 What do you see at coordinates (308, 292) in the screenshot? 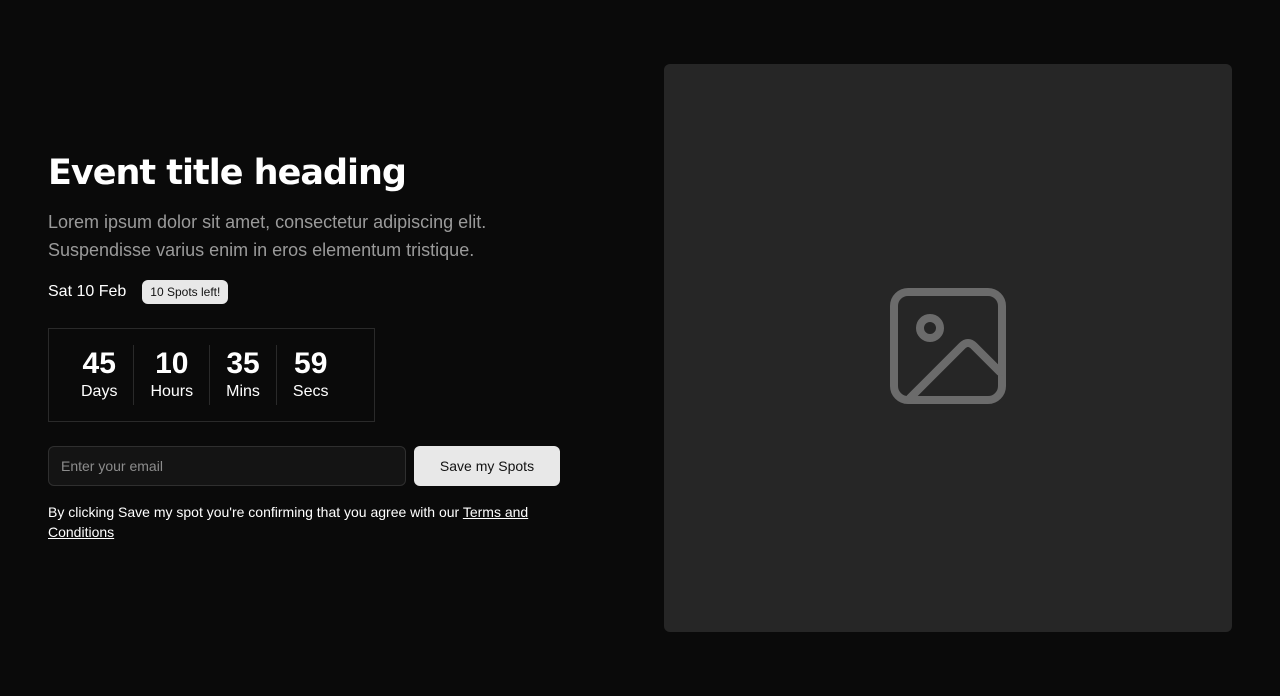
I see `event-meta: Sat 10 Feb 10 Spots left!` at bounding box center [308, 292].